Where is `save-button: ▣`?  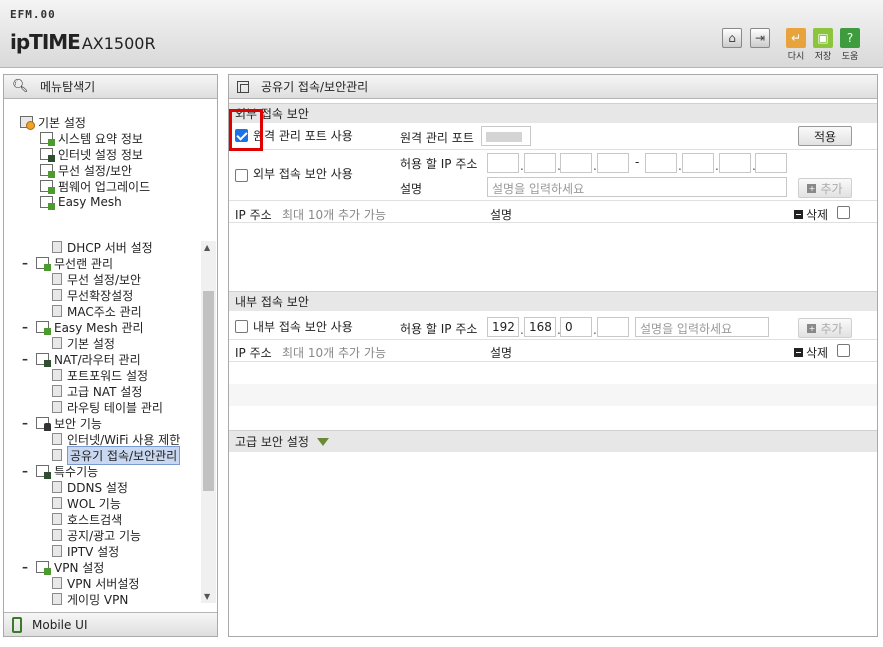 save-button: ▣ is located at coordinates (823, 38).